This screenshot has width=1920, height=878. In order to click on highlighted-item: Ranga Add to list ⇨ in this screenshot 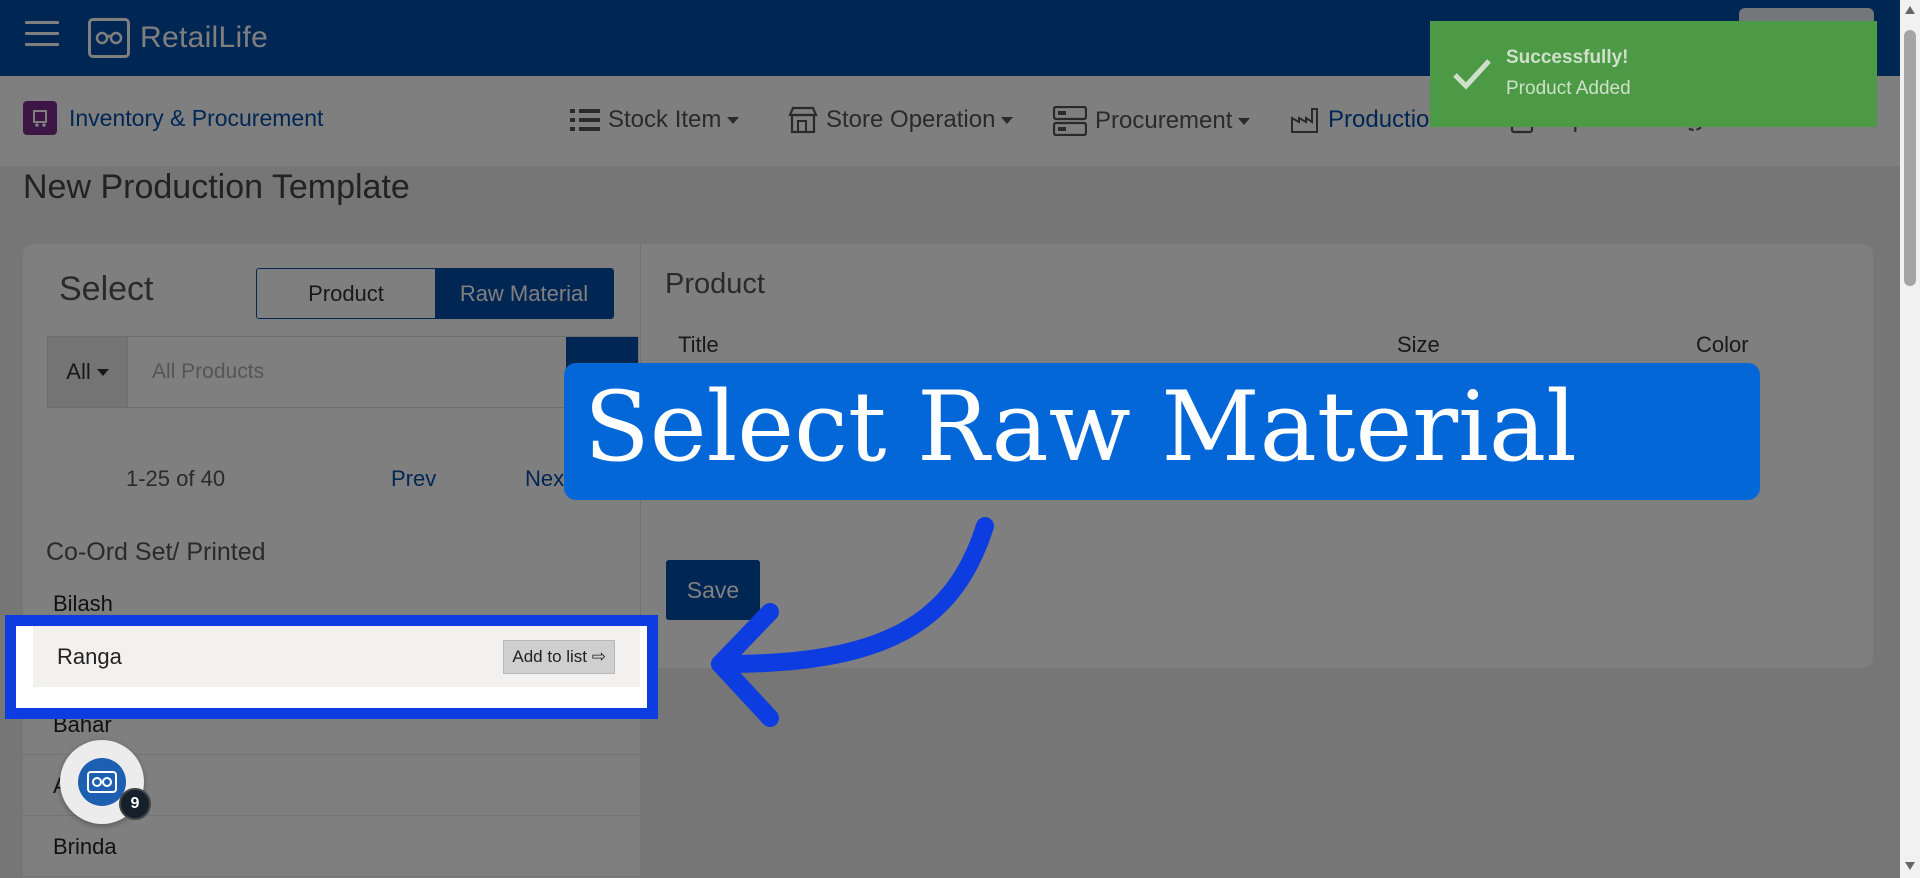, I will do `click(331, 667)`.